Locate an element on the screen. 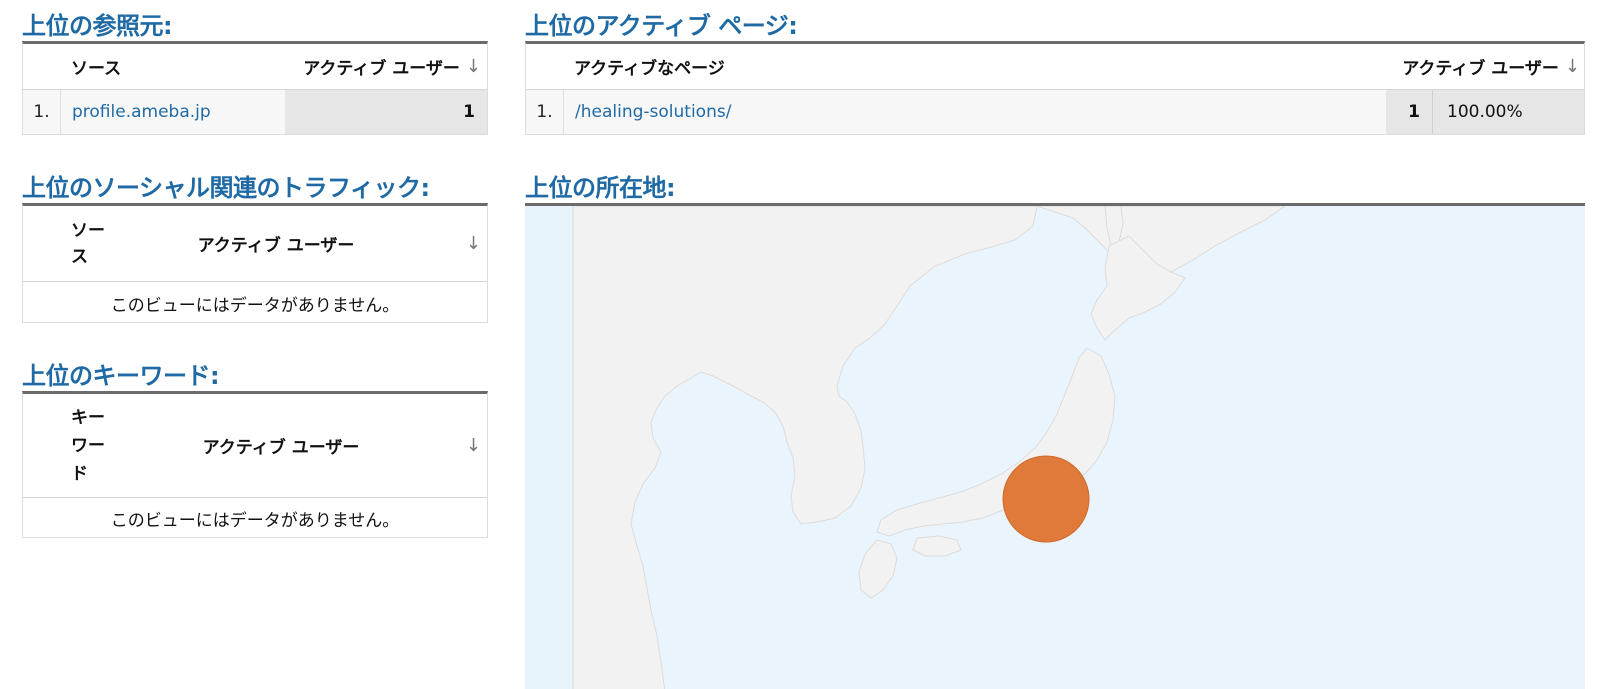 The image size is (1600, 689). referrers-title: 上位の参照元: is located at coordinates (97, 26).